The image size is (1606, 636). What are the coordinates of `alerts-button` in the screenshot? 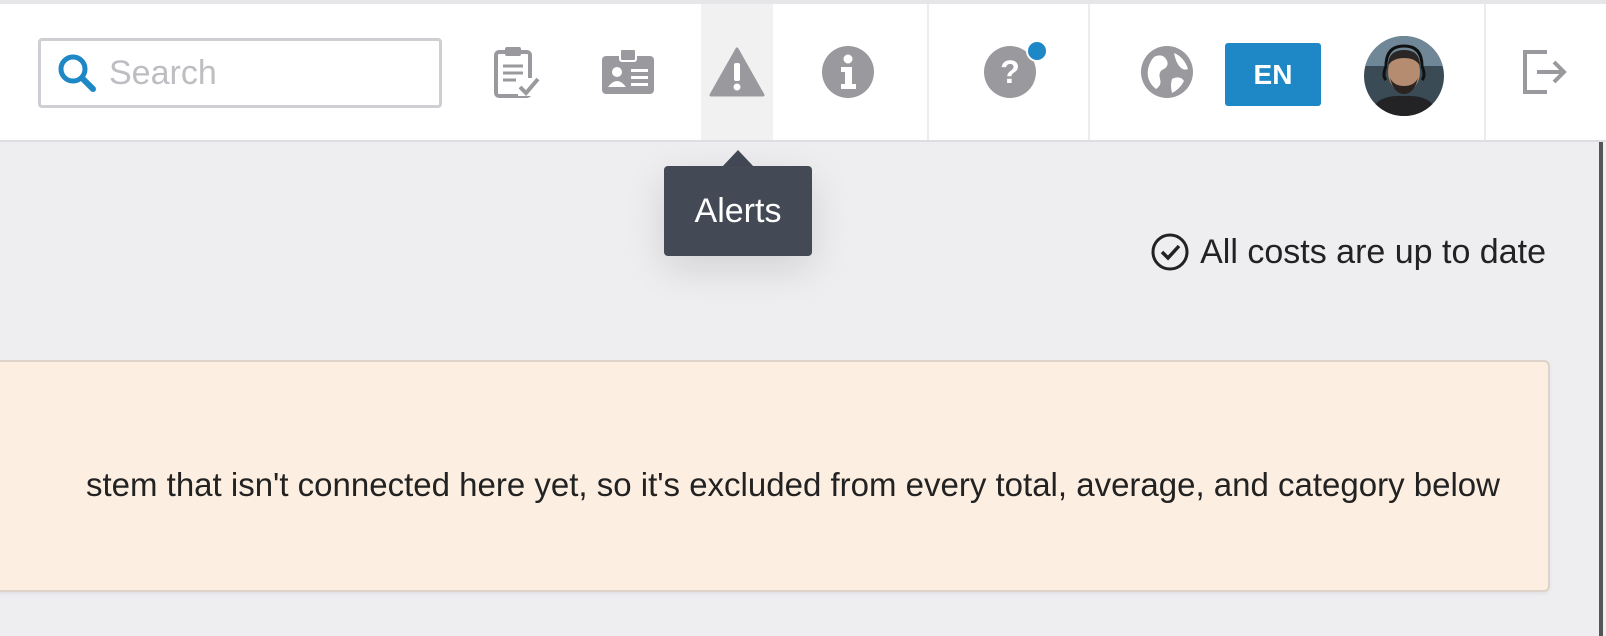 It's located at (737, 72).